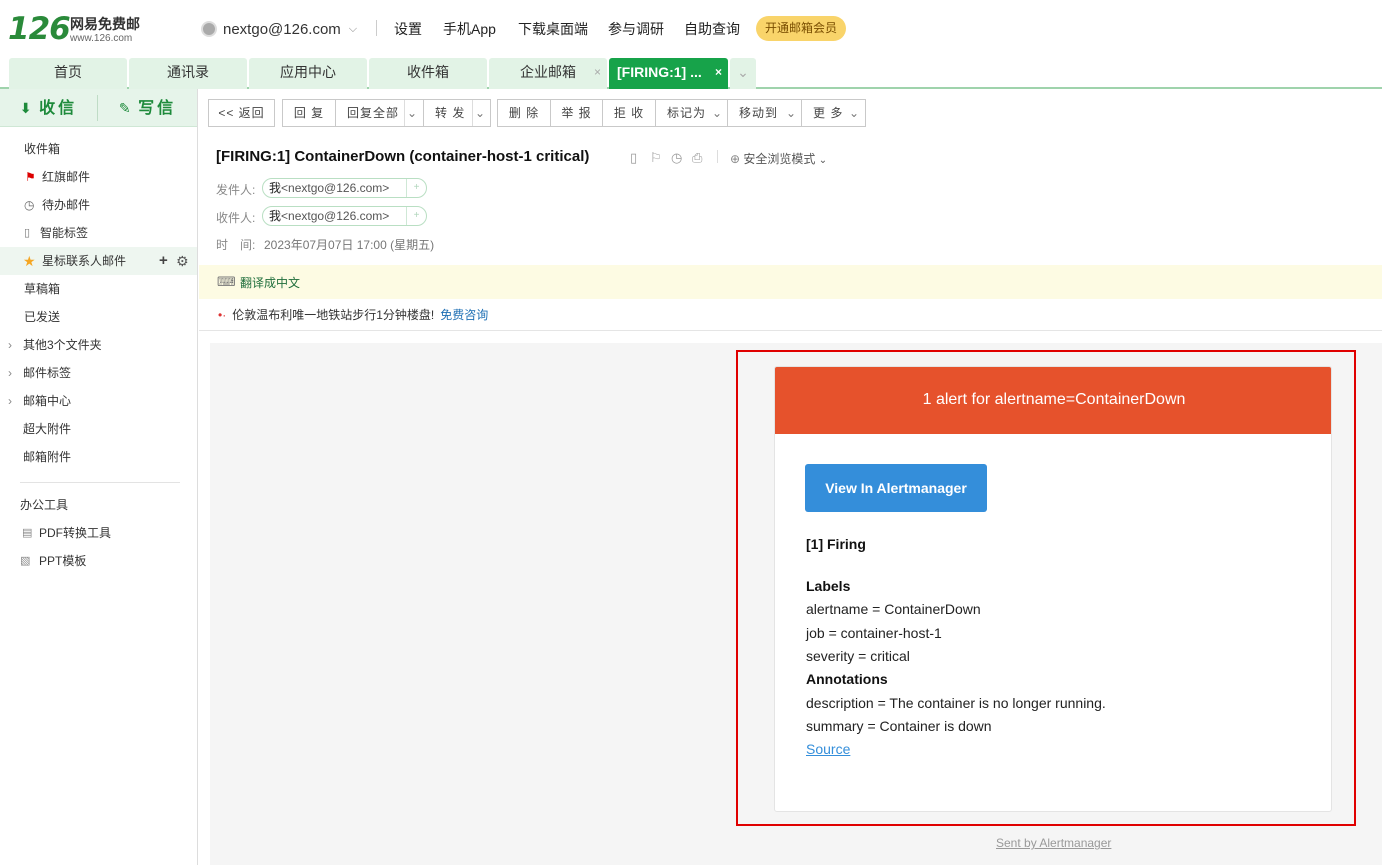  Describe the element at coordinates (676, 158) in the screenshot. I see `clock-icon: ◷` at that location.